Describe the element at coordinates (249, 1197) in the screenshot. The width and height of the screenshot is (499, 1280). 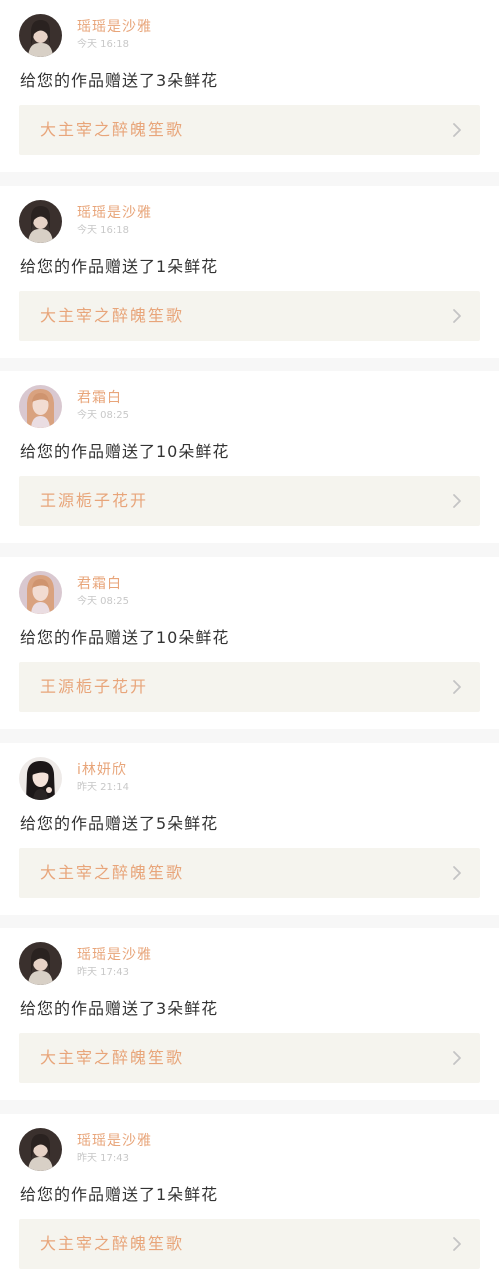
I see `notification-item: 瑶瑶是沙雅 昨天 17:43 给您的作品赠送了1朵鲜花 大主宰之醉魄笙歌` at that location.